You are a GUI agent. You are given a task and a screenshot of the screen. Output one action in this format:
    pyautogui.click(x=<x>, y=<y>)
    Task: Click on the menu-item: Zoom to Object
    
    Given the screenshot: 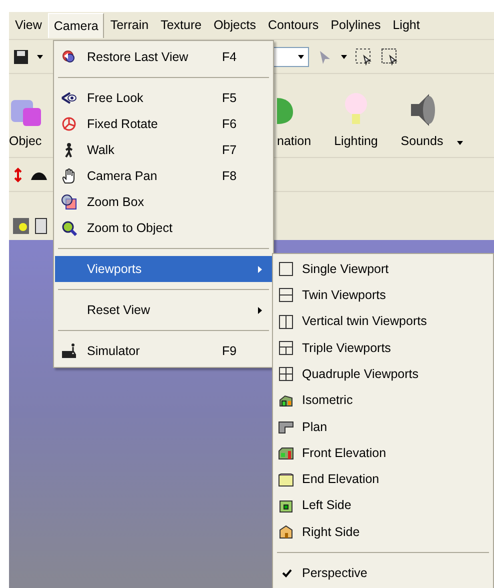 What is the action you would take?
    pyautogui.click(x=163, y=228)
    